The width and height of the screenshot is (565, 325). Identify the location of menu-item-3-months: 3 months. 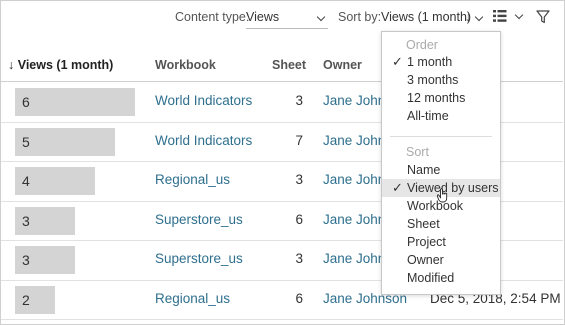
(441, 80).